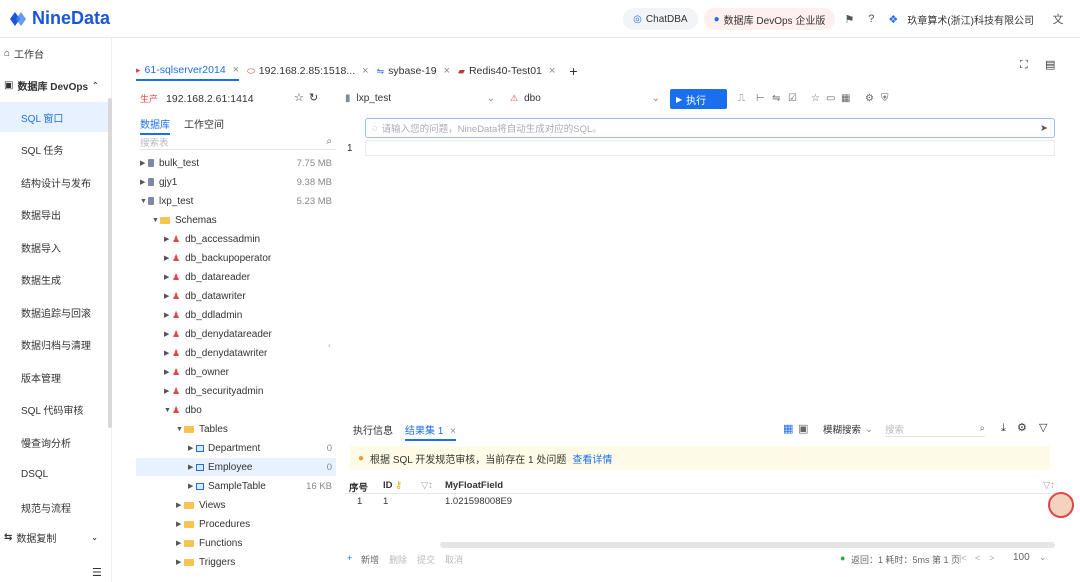  What do you see at coordinates (55, 280) in the screenshot?
I see `sidebar-item: 数据生成` at bounding box center [55, 280].